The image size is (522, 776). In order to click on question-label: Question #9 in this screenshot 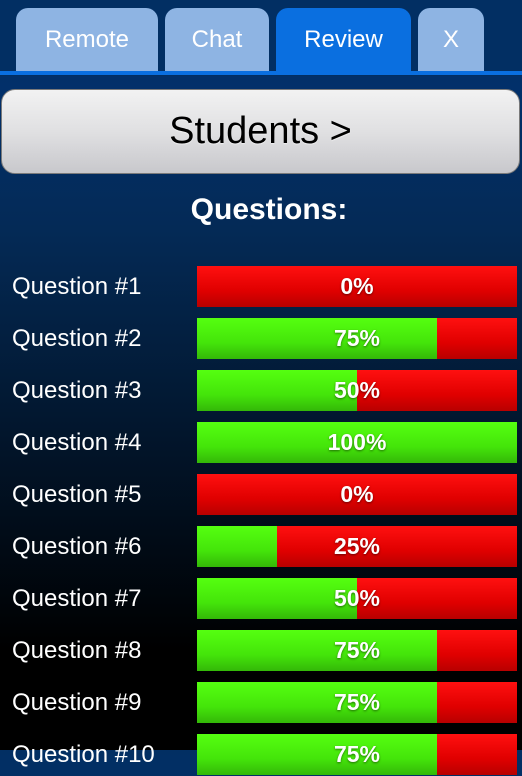, I will do `click(77, 702)`.